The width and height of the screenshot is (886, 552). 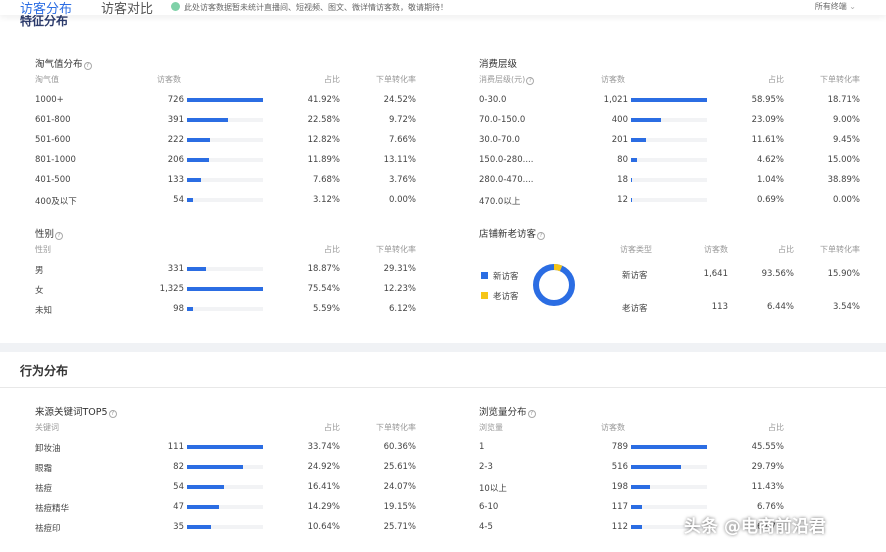 What do you see at coordinates (767, 467) in the screenshot?
I see `row-share: 29.79%` at bounding box center [767, 467].